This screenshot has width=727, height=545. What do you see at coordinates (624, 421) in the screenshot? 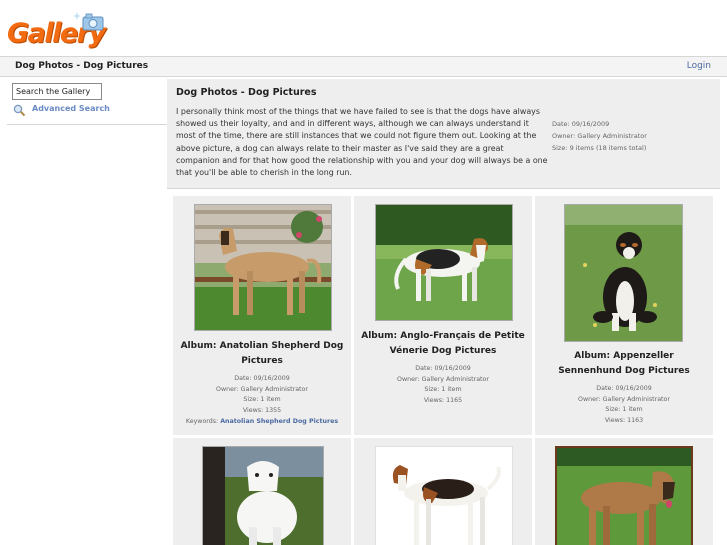
I see `album-views: Views: 1163` at bounding box center [624, 421].